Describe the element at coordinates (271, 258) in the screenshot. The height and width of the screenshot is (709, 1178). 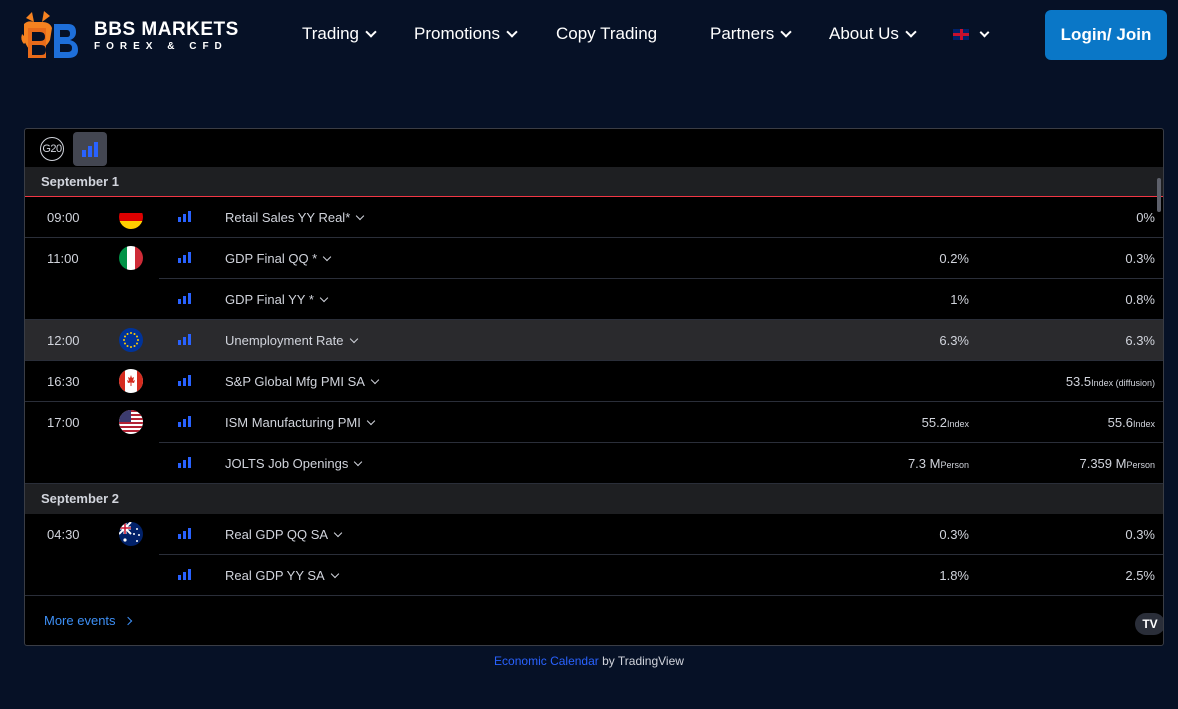
I see `event-title-text: GDP Final QQ *` at that location.